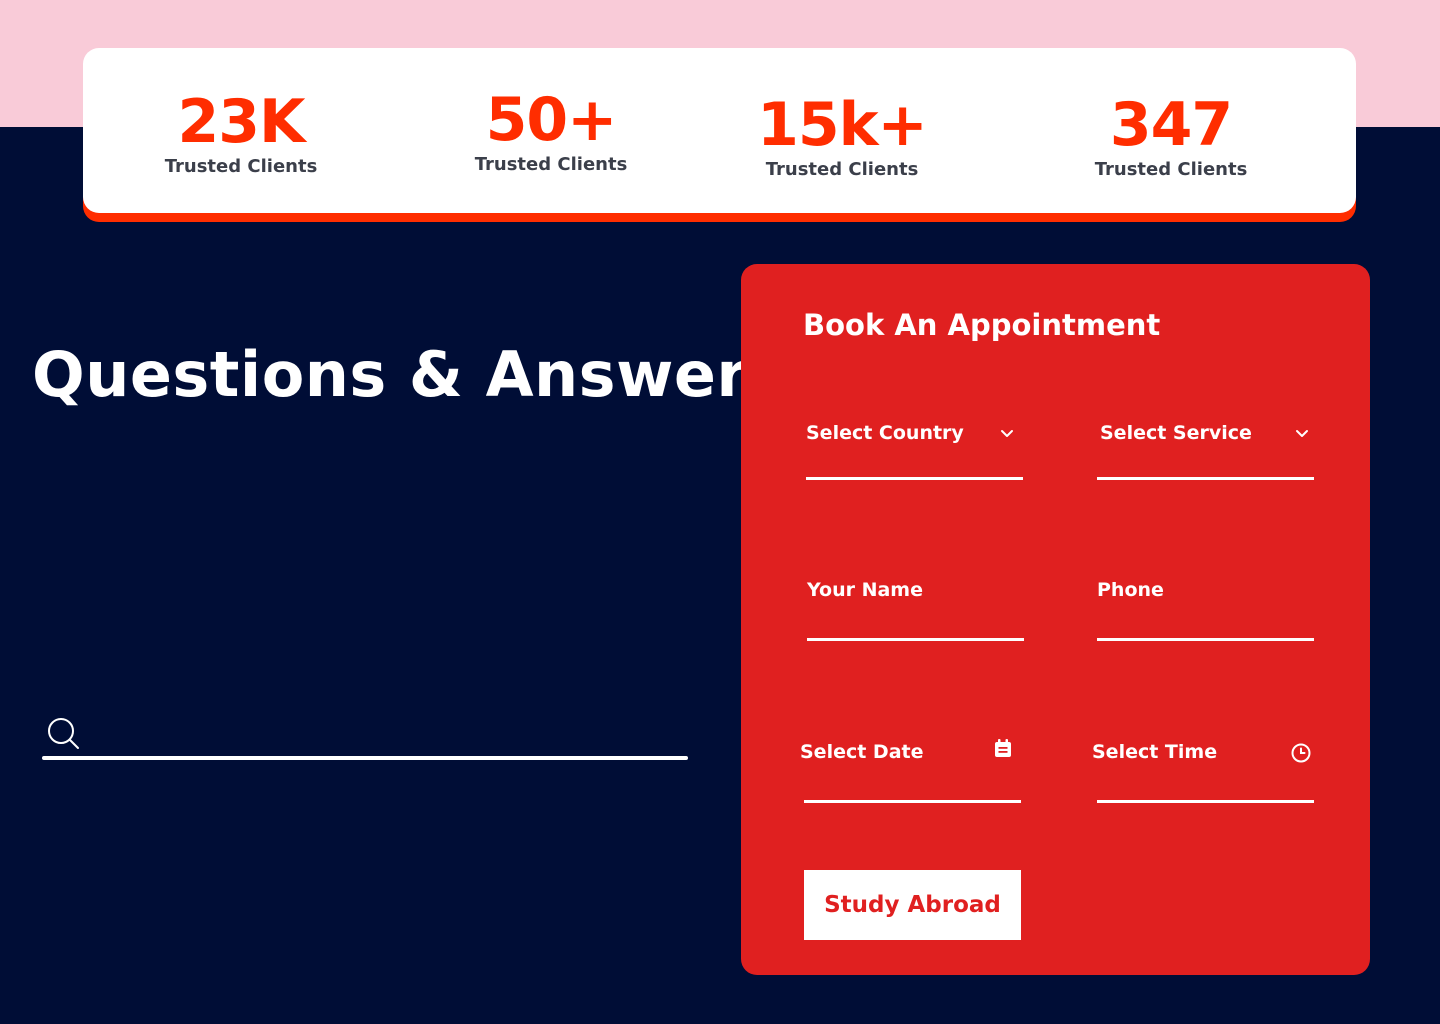 This screenshot has width=1440, height=1024. What do you see at coordinates (885, 433) in the screenshot?
I see `select-country-label: Select Country` at bounding box center [885, 433].